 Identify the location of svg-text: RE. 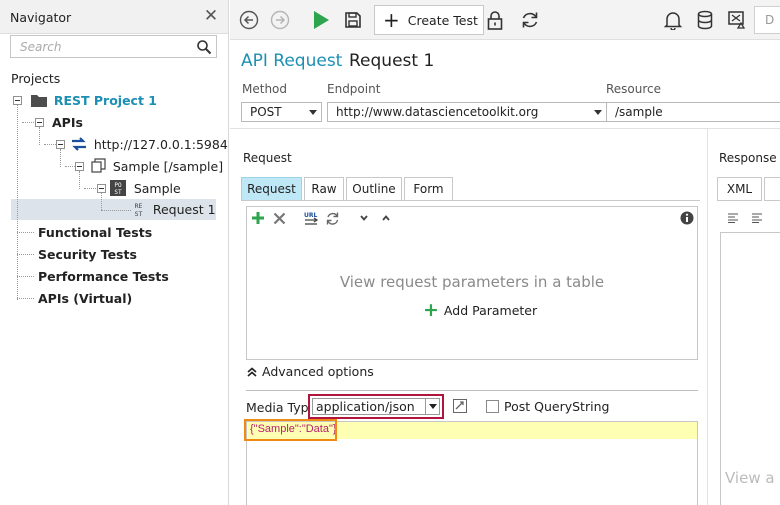
(139, 206).